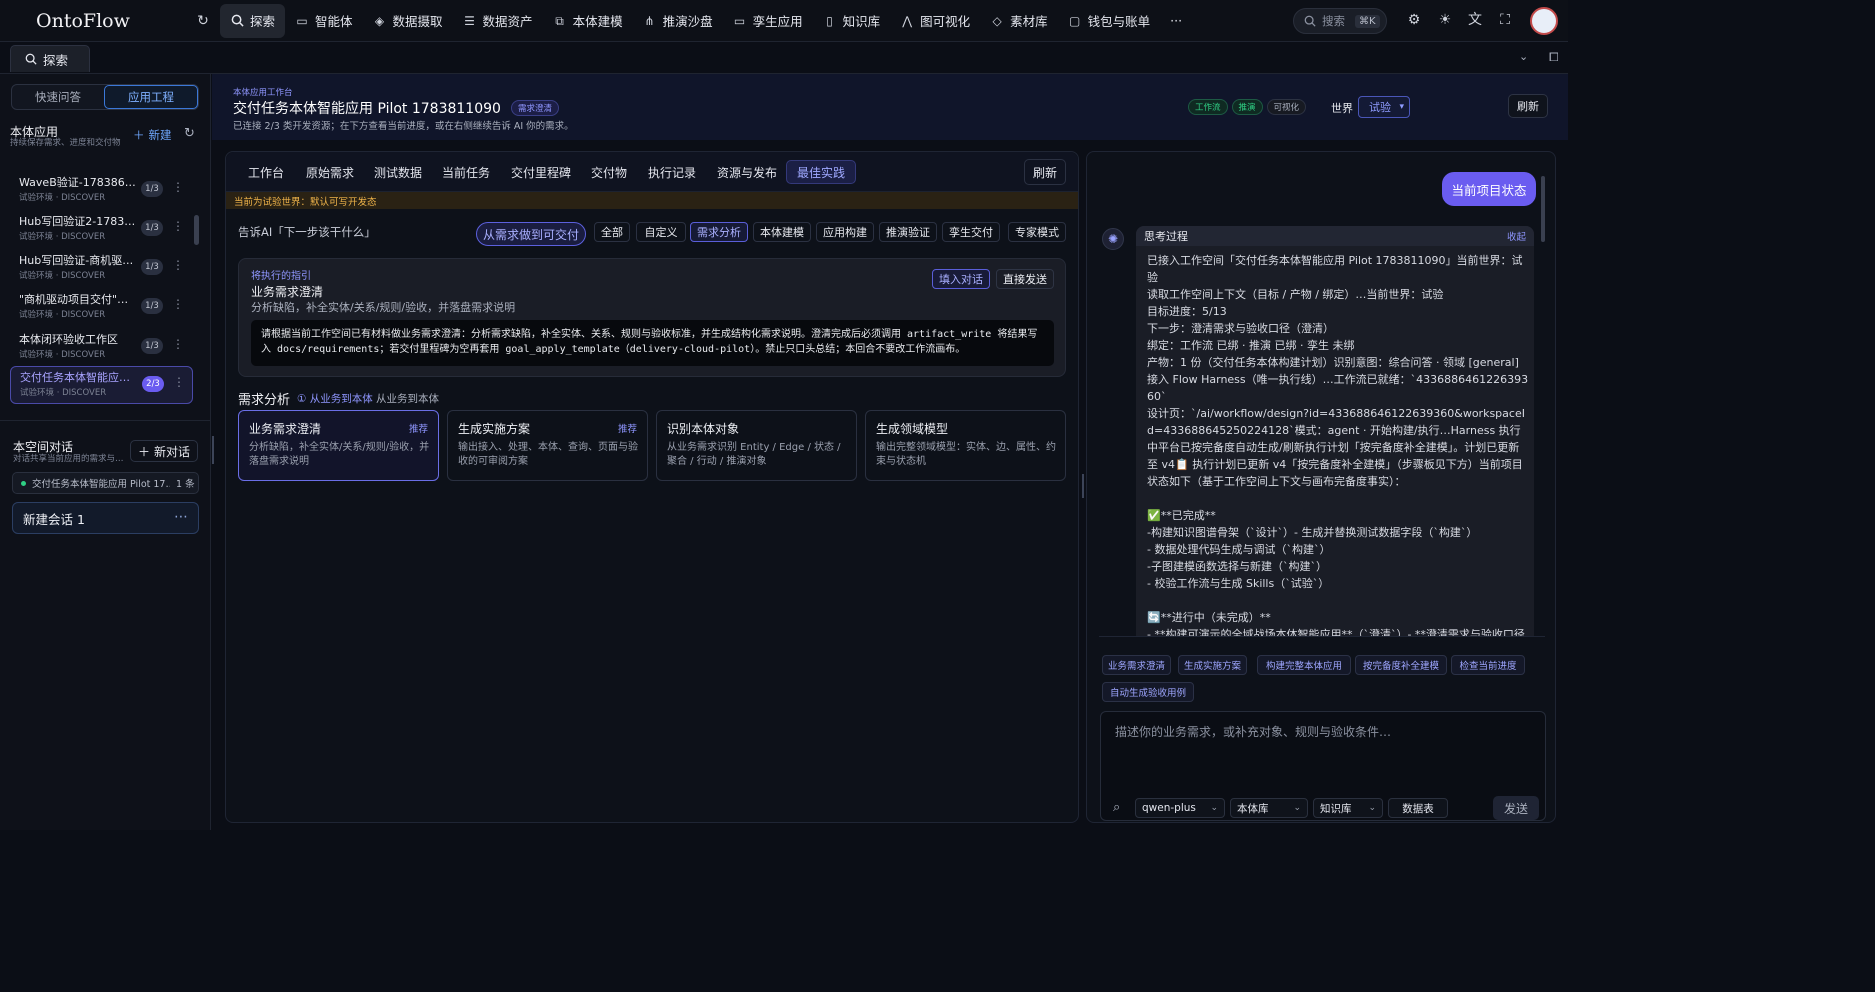 Image resolution: width=1875 pixels, height=992 pixels. I want to click on chip-ontology: 本体建模, so click(782, 232).